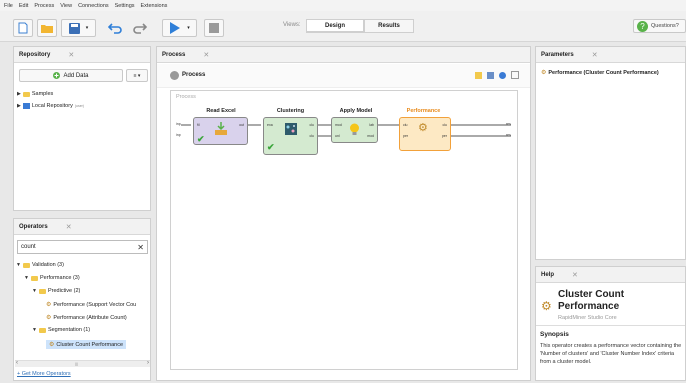 This screenshot has height=383, width=686. I want to click on horizontal-scrollbar: ‹ ||| ›, so click(82, 363).